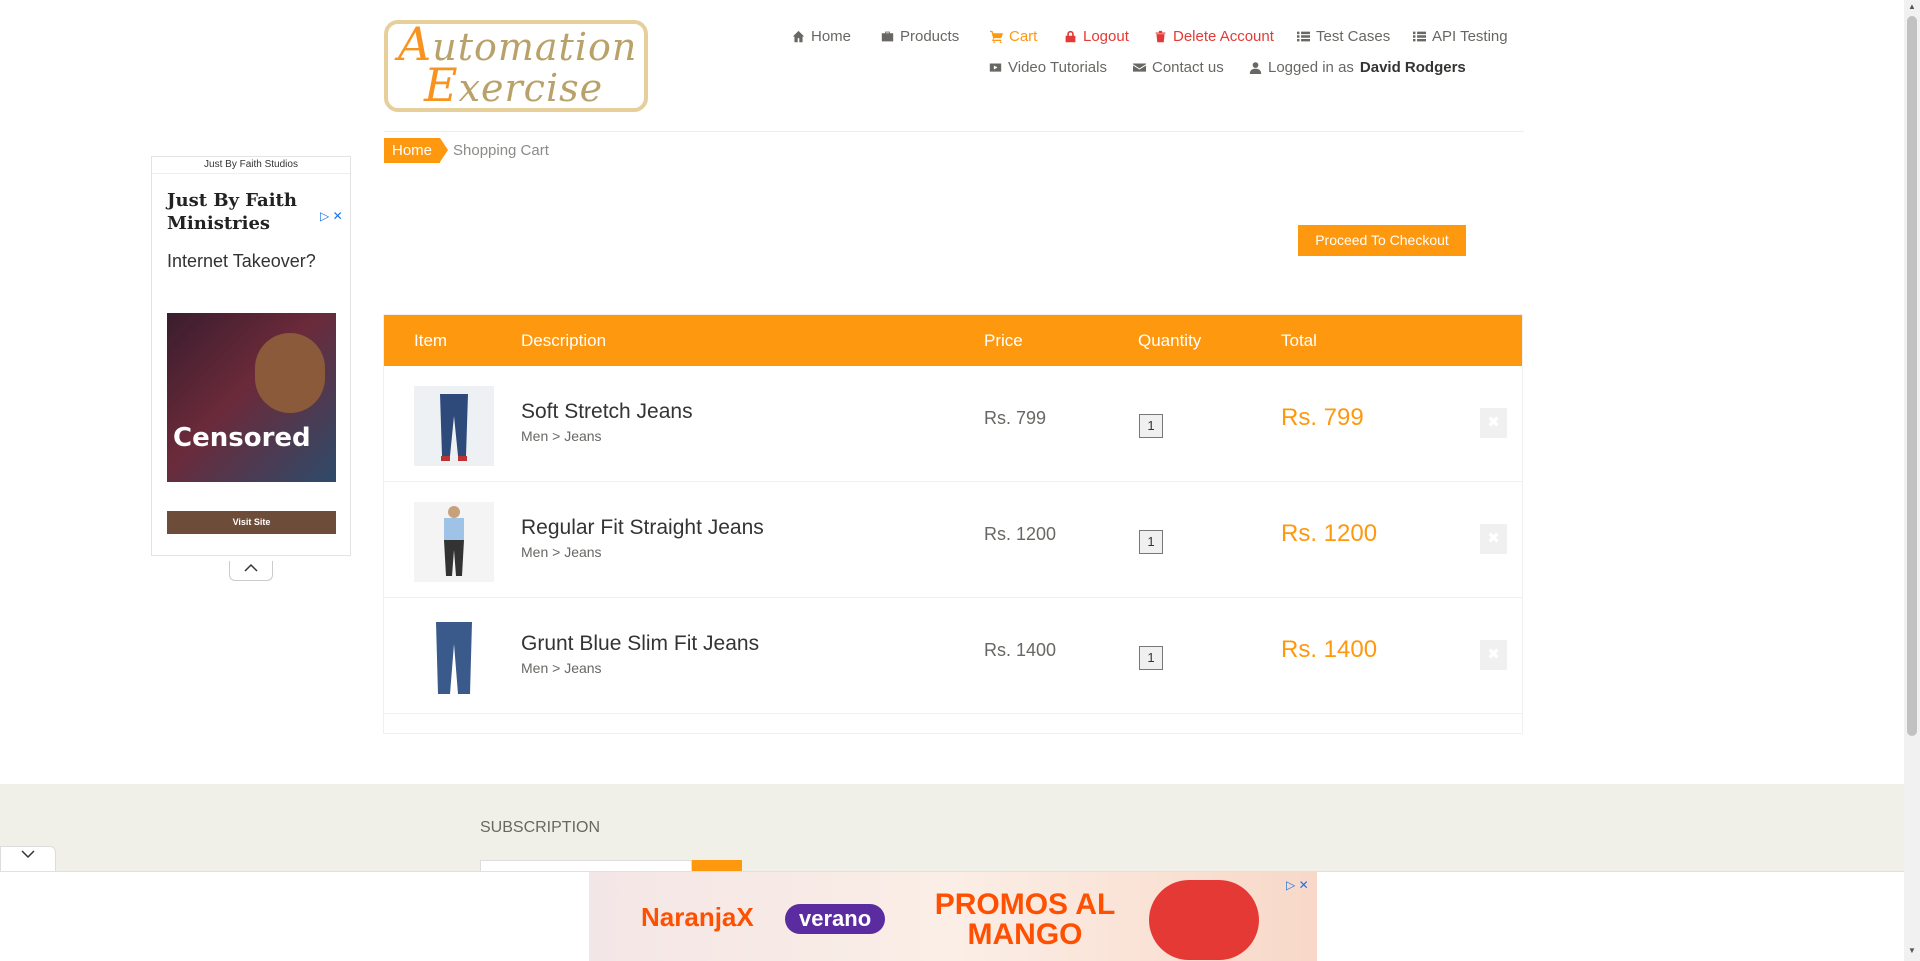 The image size is (1920, 961). Describe the element at coordinates (1329, 533) in the screenshot. I see `product-total: Rs. 1200` at that location.